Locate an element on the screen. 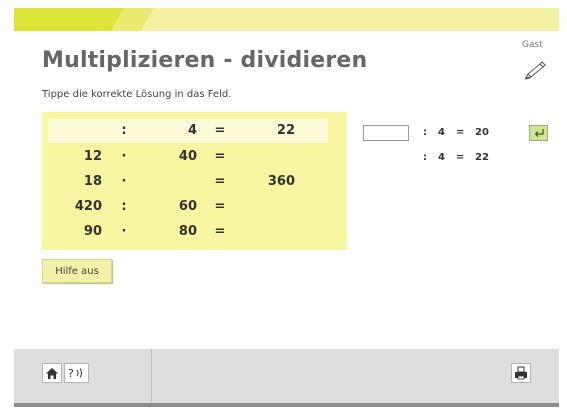 The width and height of the screenshot is (567, 410). task-result: 360 is located at coordinates (281, 181).